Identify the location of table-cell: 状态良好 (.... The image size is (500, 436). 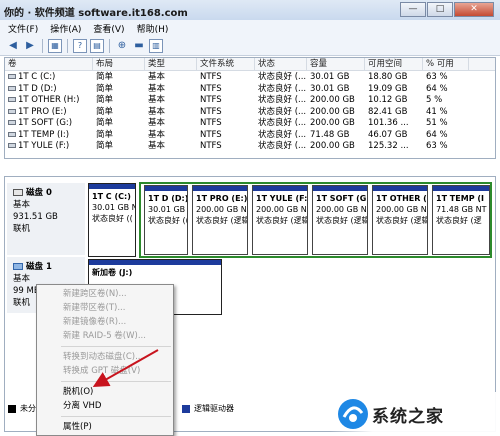
(281, 77).